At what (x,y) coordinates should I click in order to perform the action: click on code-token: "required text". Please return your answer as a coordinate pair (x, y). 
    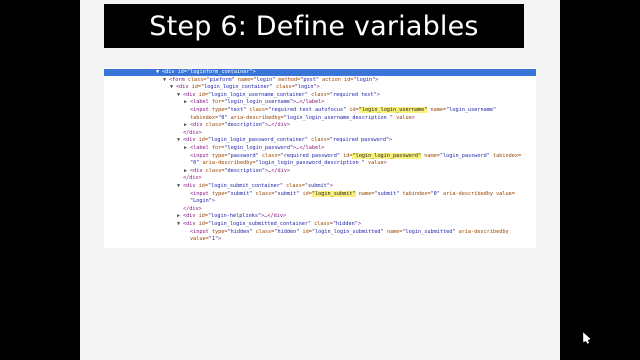
    Looking at the image, I should click on (353, 94).